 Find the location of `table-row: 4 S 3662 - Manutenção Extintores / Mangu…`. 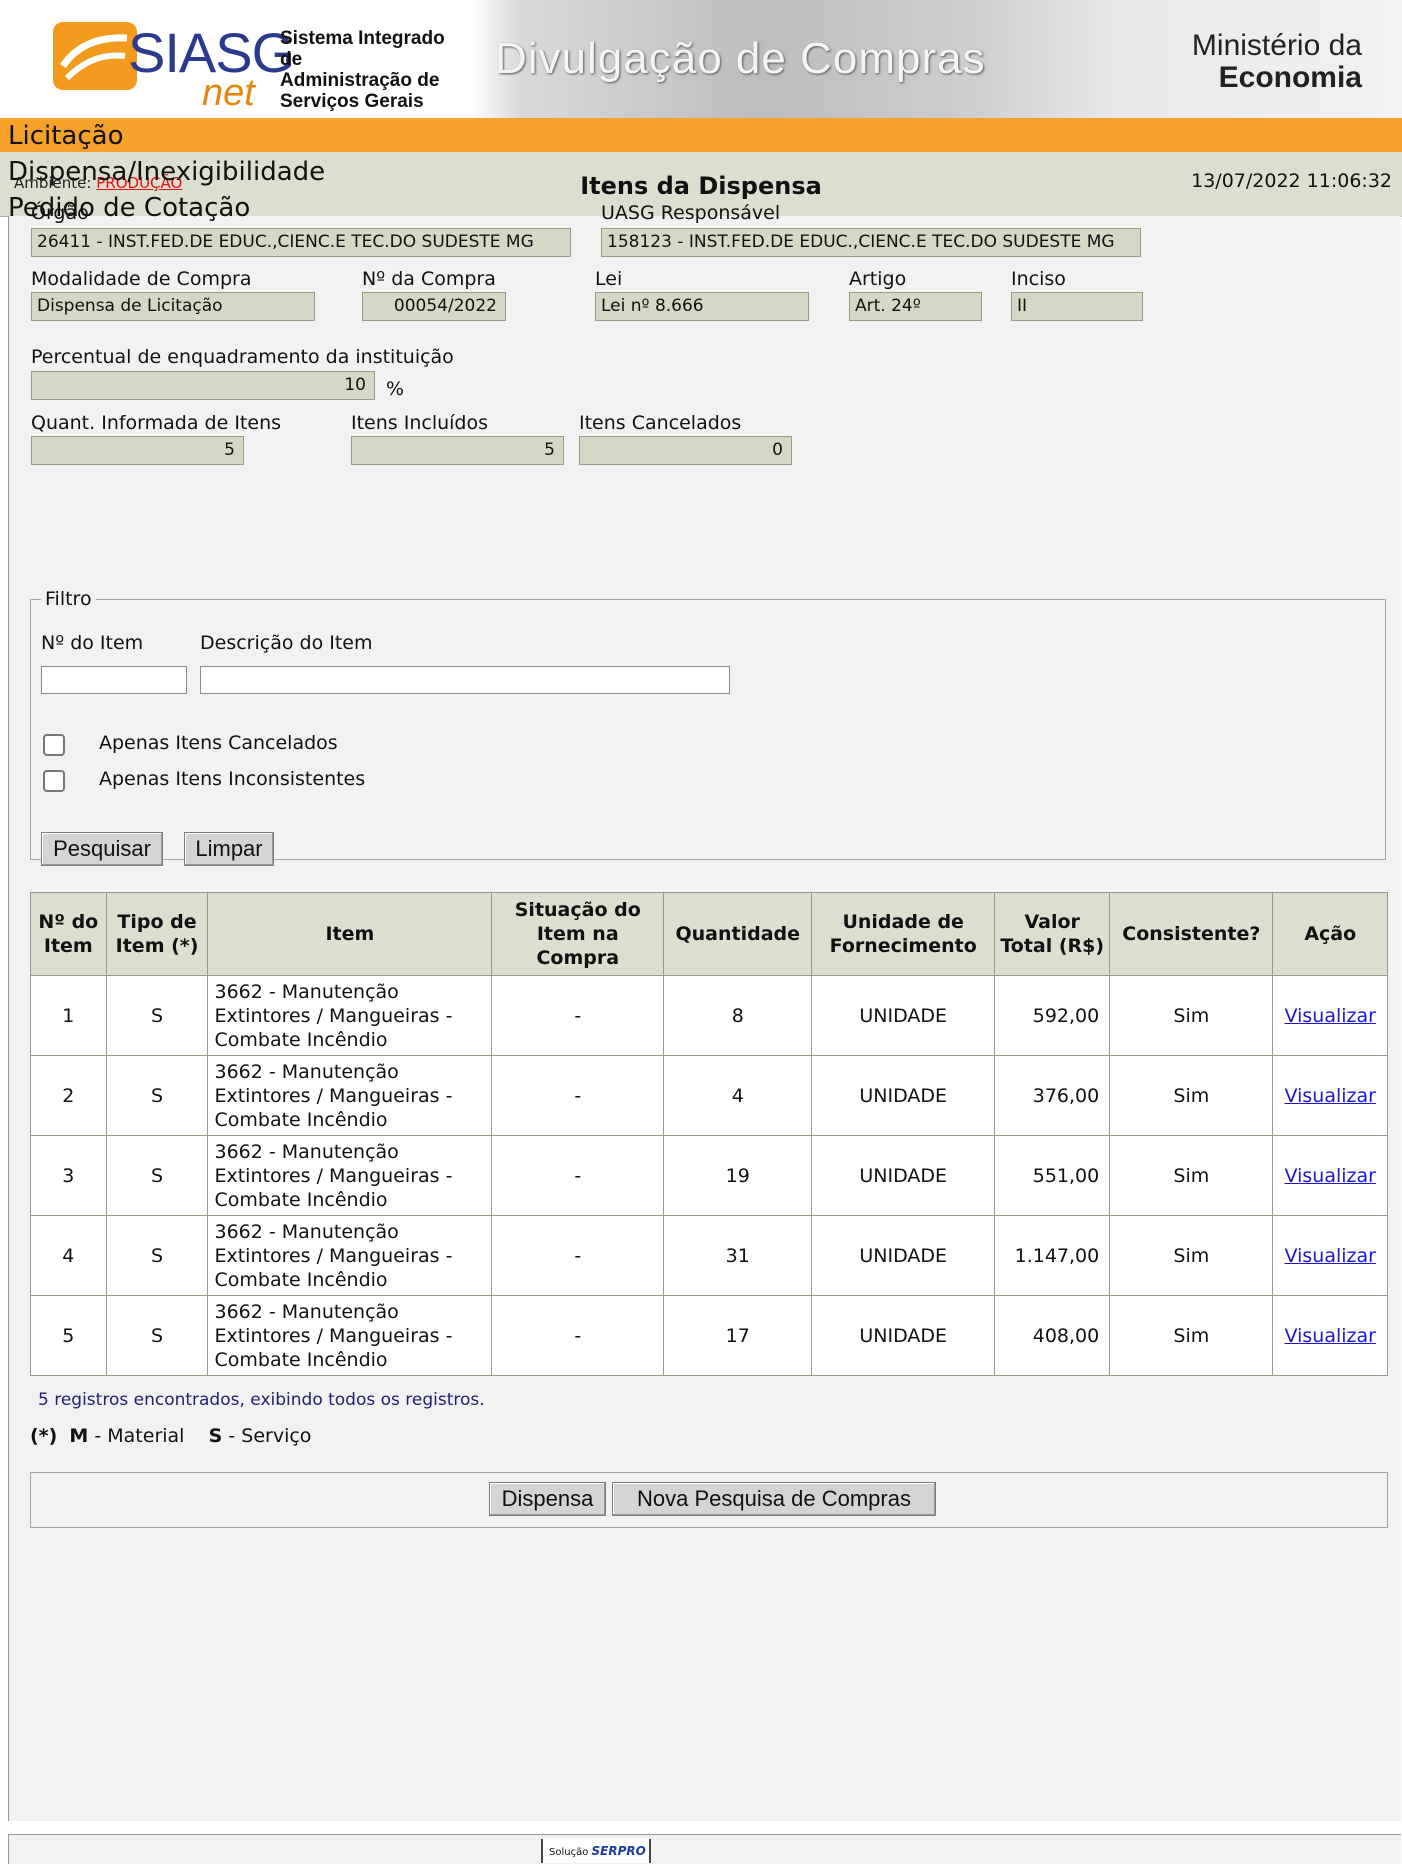

table-row: 4 S 3662 - Manutenção Extintores / Mangu… is located at coordinates (709, 1255).